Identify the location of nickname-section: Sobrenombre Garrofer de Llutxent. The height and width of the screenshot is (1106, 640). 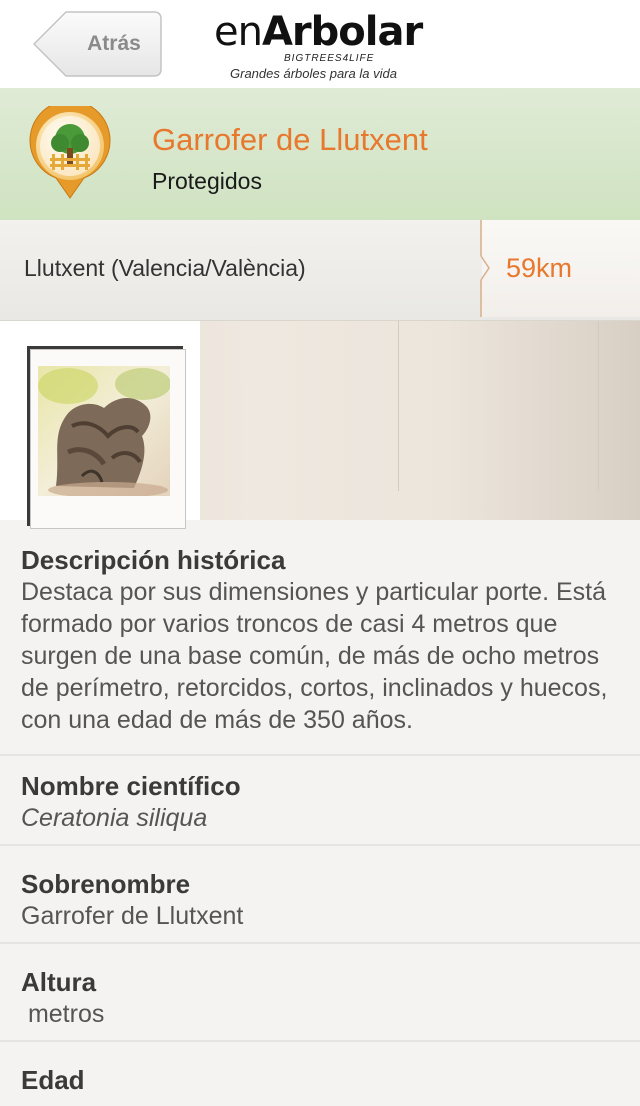
(320, 895).